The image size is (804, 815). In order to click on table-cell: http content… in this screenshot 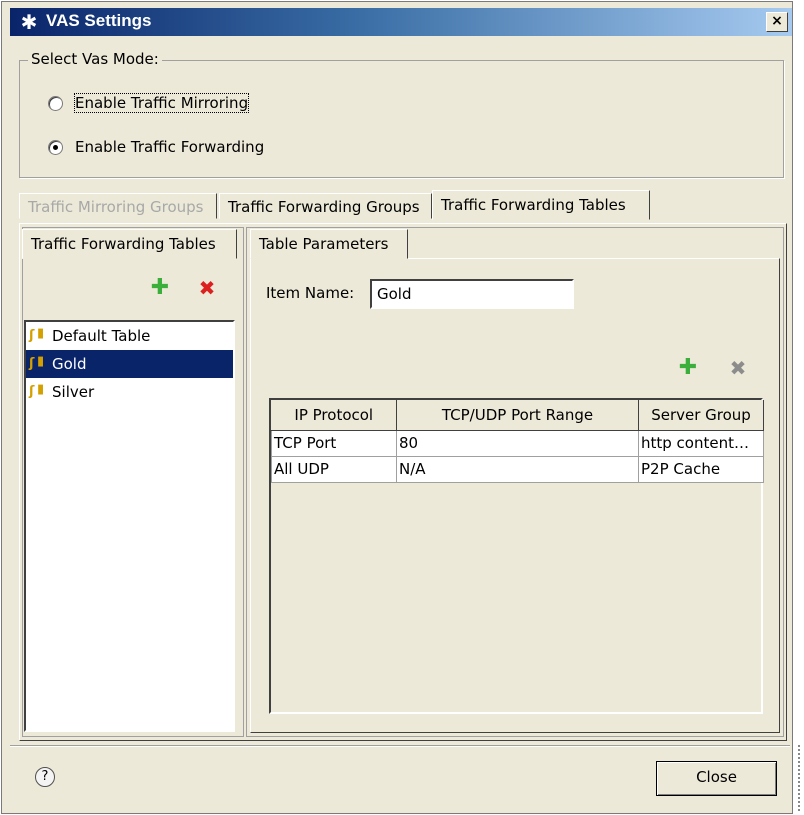, I will do `click(701, 443)`.